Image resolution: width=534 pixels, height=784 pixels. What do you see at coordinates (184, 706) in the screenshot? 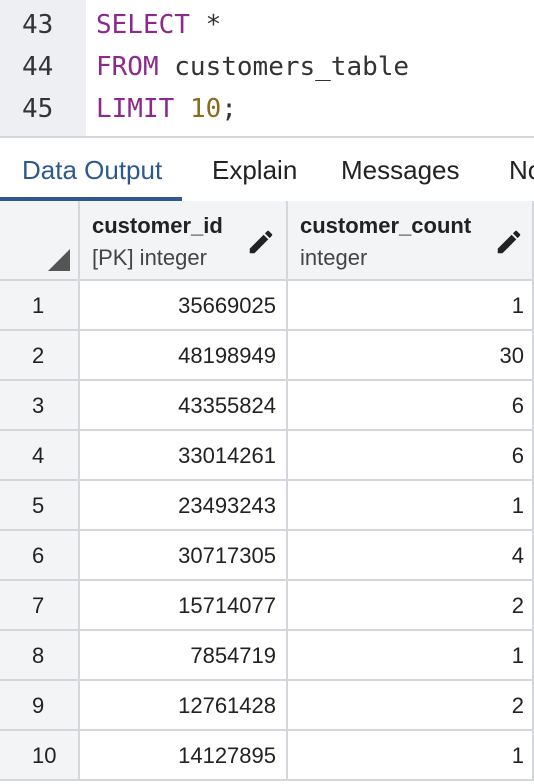
I see `customer-id-cell: 12761428` at bounding box center [184, 706].